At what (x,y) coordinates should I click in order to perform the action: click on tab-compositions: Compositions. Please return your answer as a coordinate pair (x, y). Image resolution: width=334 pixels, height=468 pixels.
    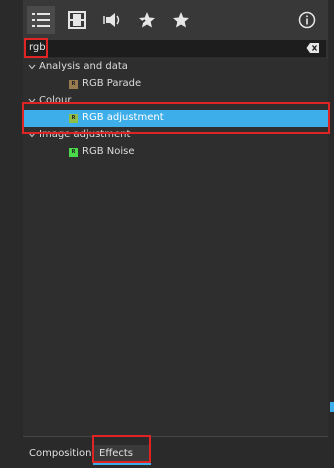
    Looking at the image, I should click on (62, 454).